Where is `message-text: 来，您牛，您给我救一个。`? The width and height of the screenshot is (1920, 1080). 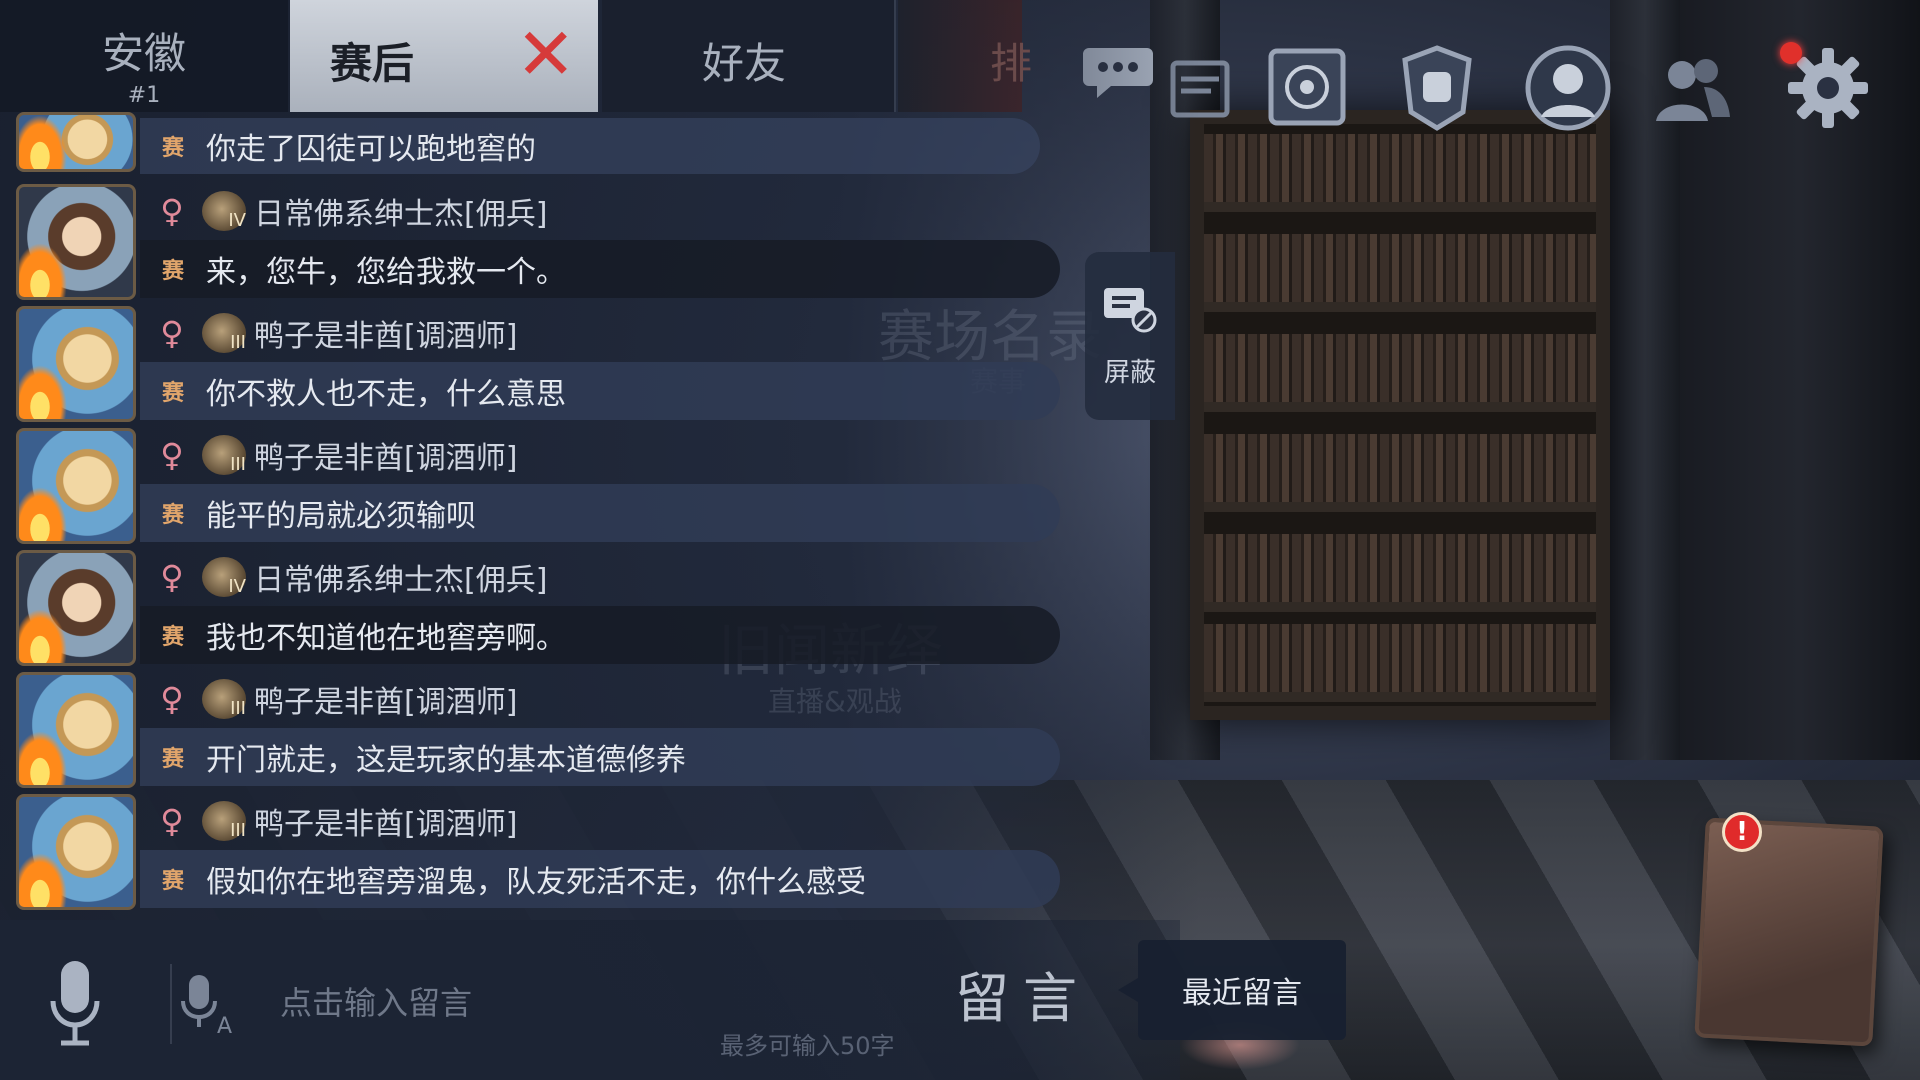
message-text: 来，您牛，您给我救一个。 is located at coordinates (386, 272).